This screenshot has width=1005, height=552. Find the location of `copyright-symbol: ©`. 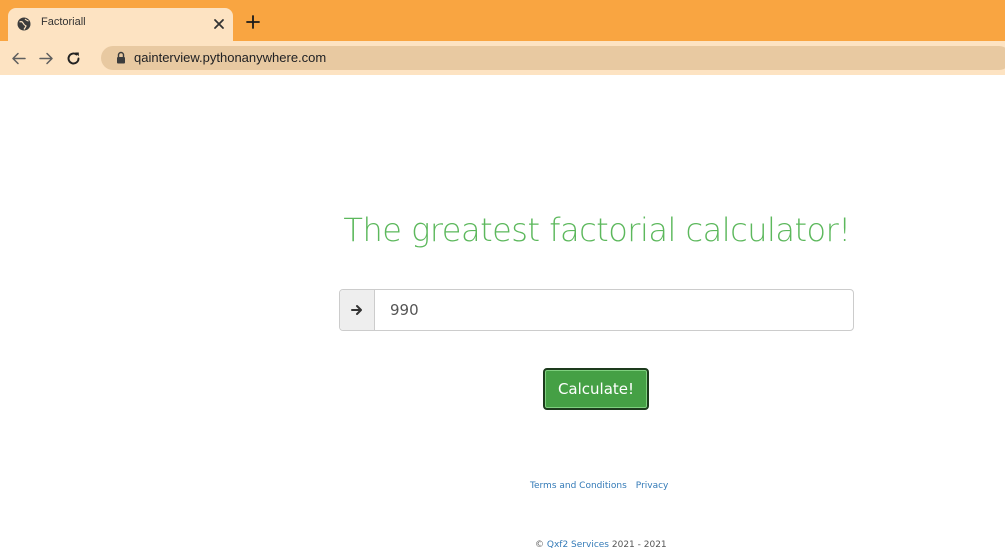

copyright-symbol: © is located at coordinates (539, 545).